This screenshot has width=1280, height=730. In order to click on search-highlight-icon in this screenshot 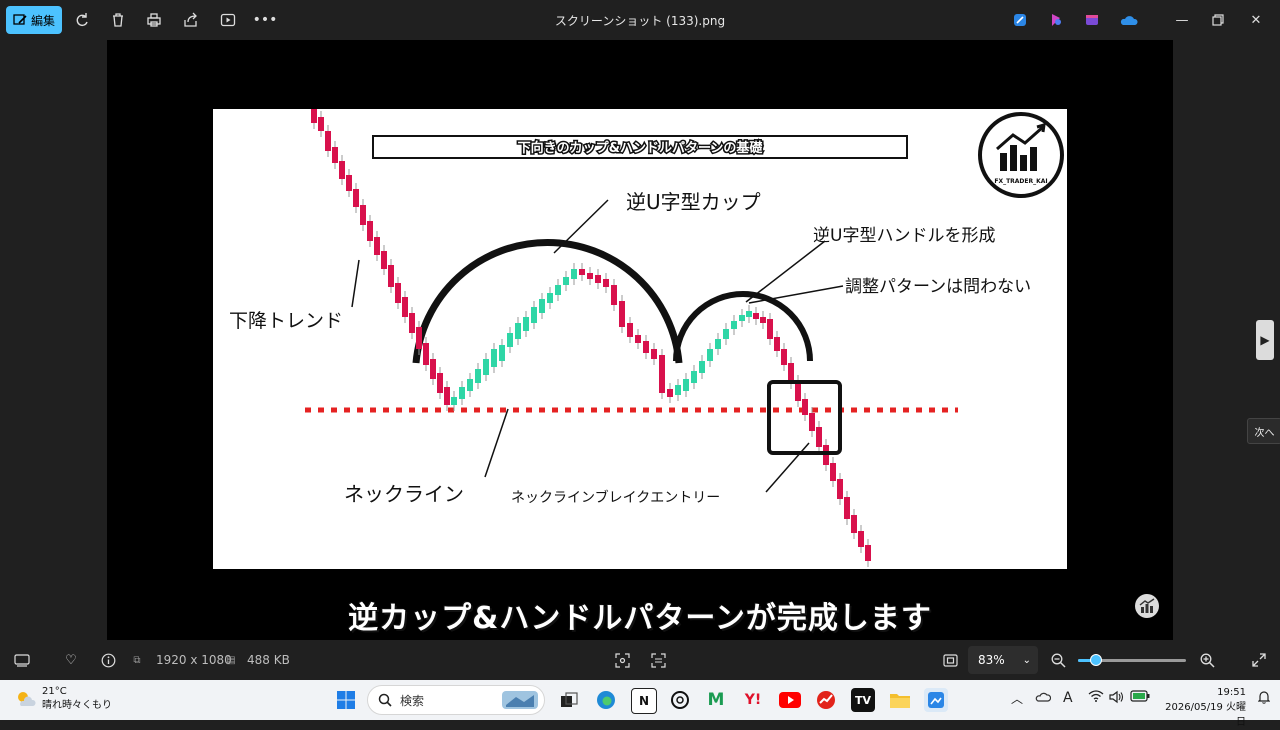, I will do `click(520, 700)`.